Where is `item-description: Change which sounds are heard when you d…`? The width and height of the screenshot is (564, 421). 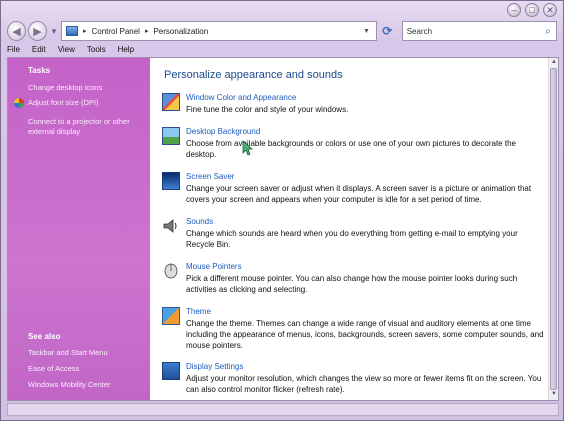 item-description: Change which sounds are heard when you d… is located at coordinates (352, 239).